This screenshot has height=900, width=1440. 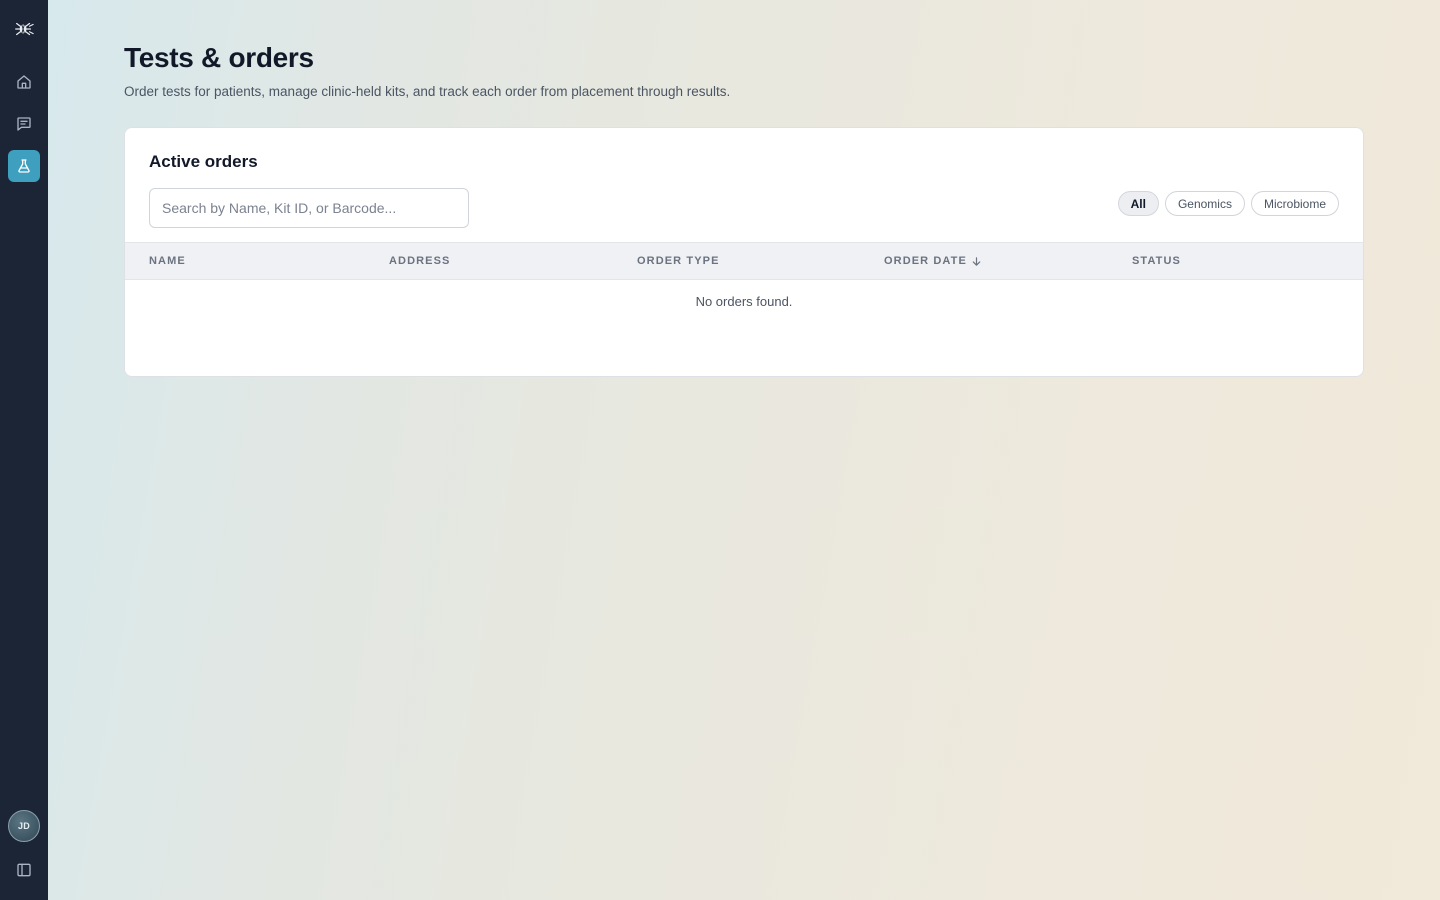 I want to click on column-header-address: Address, so click(x=420, y=261).